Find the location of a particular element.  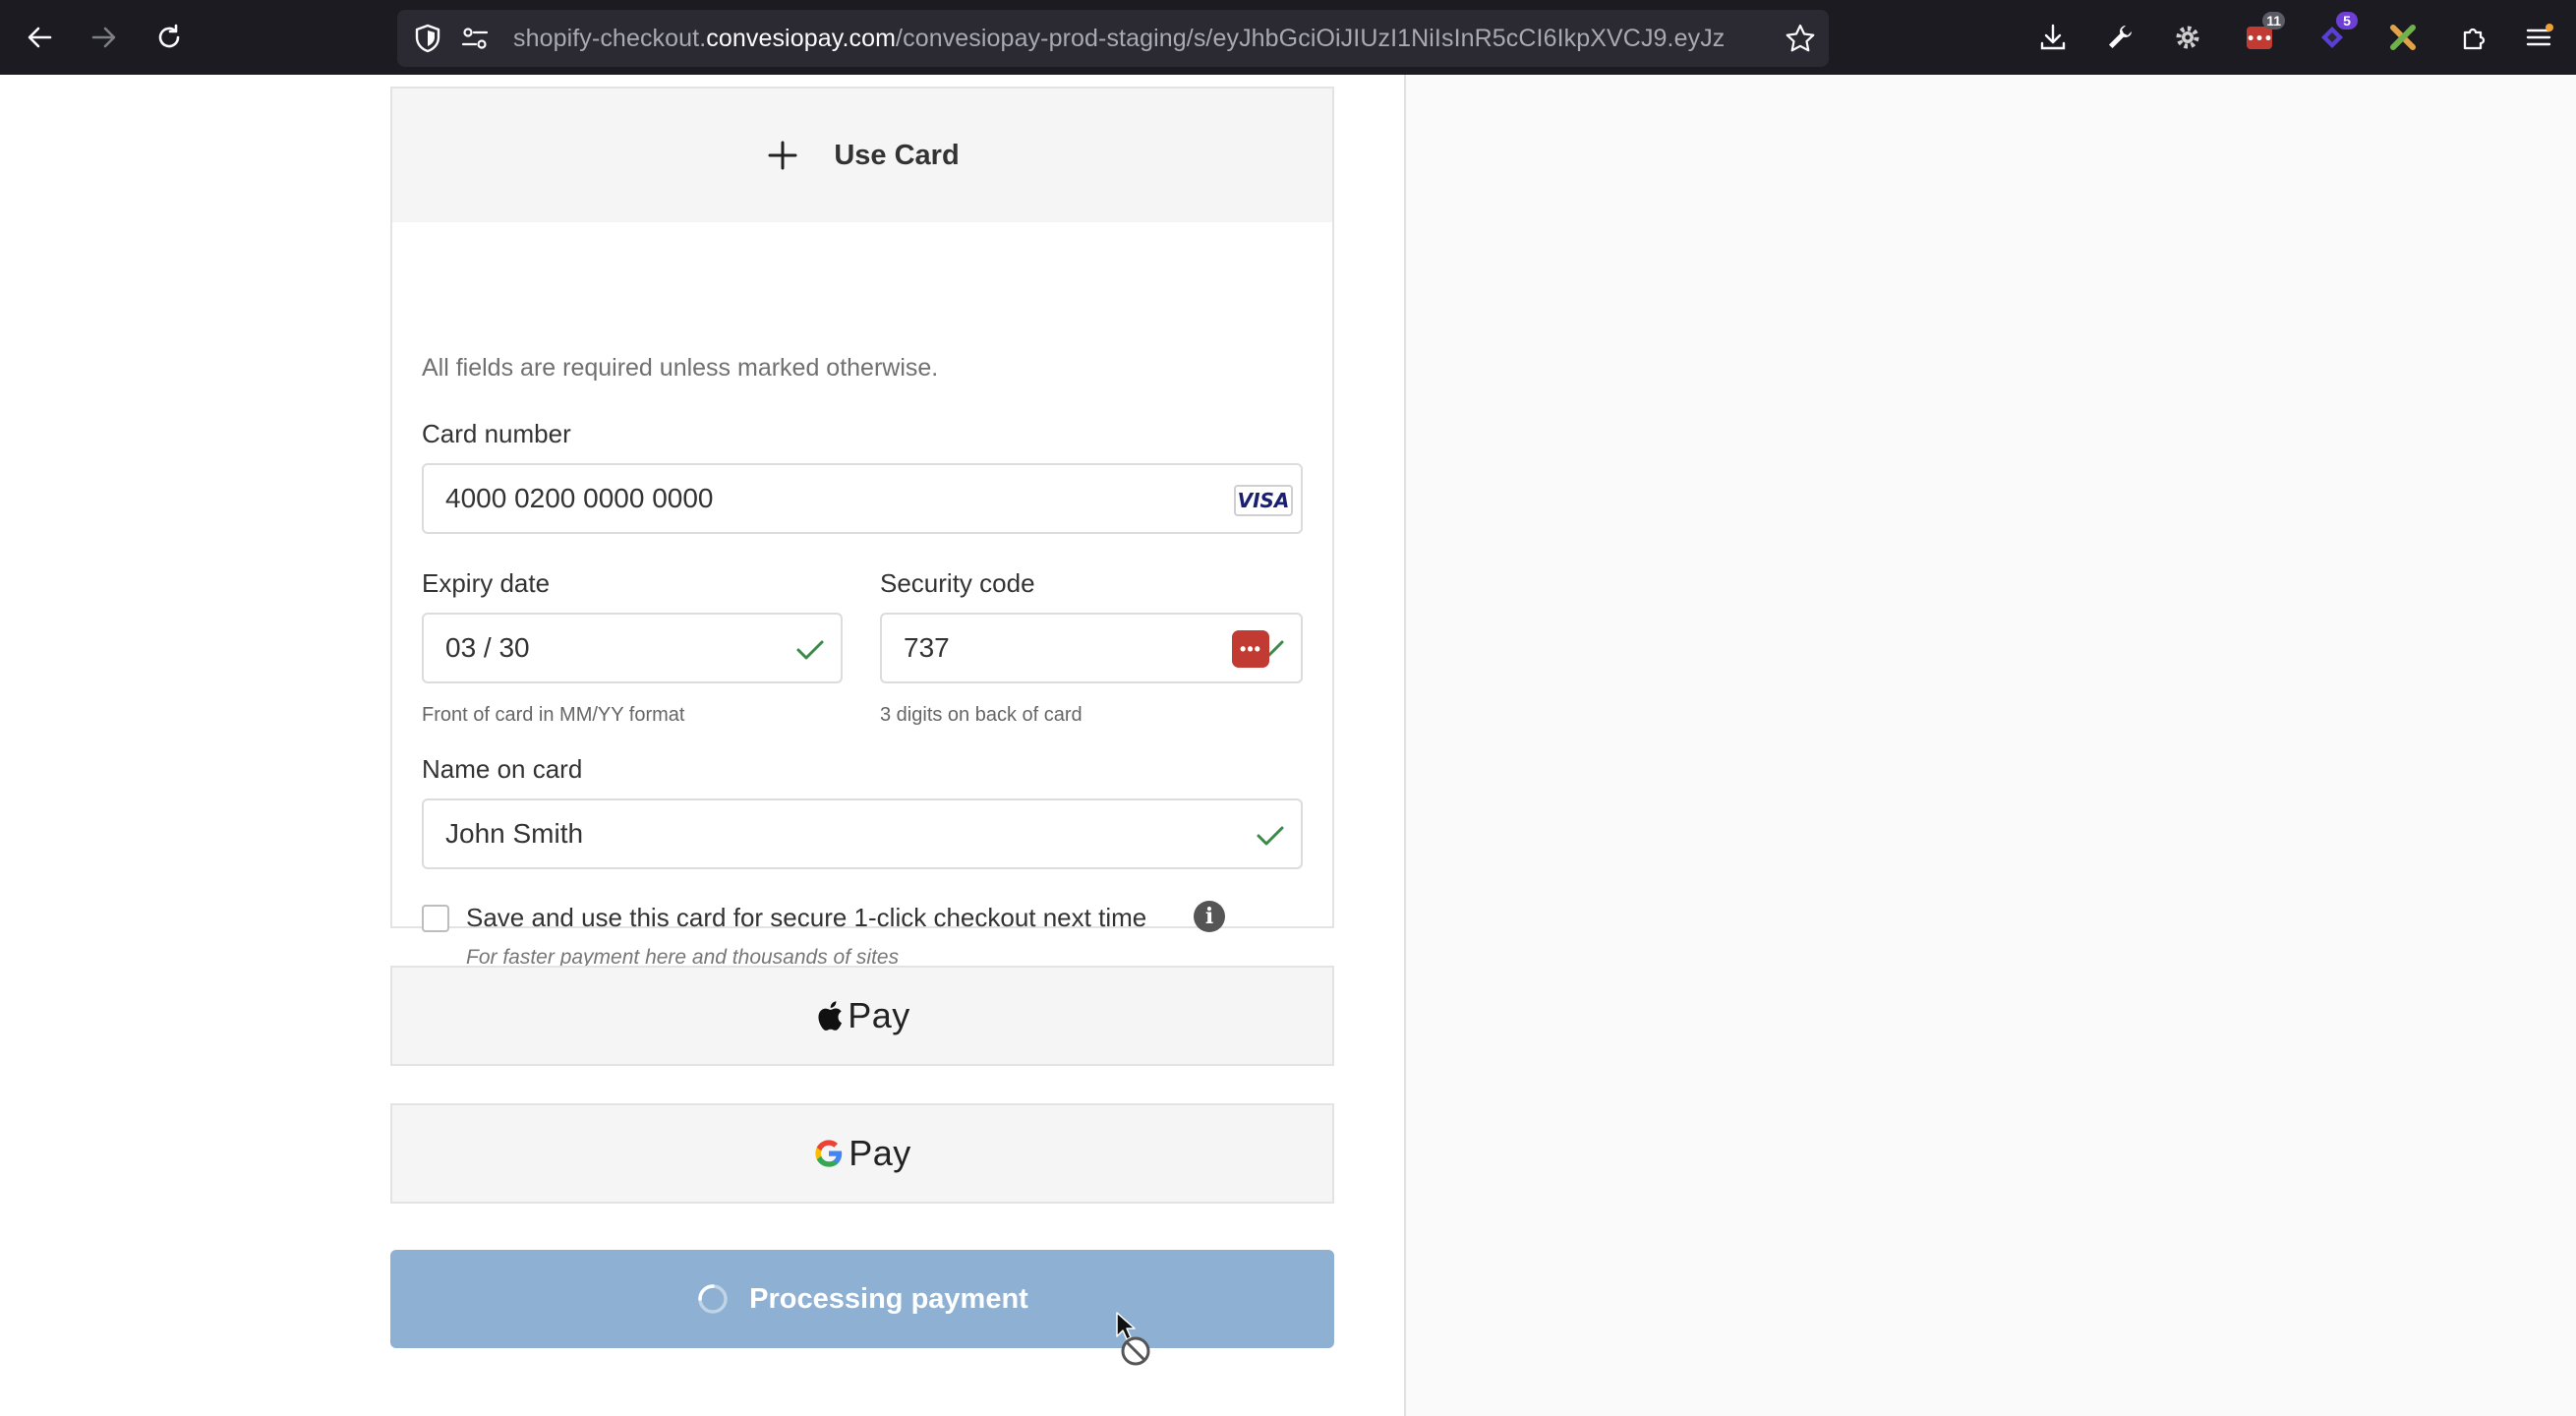

cross-extension-icon is located at coordinates (2403, 37).